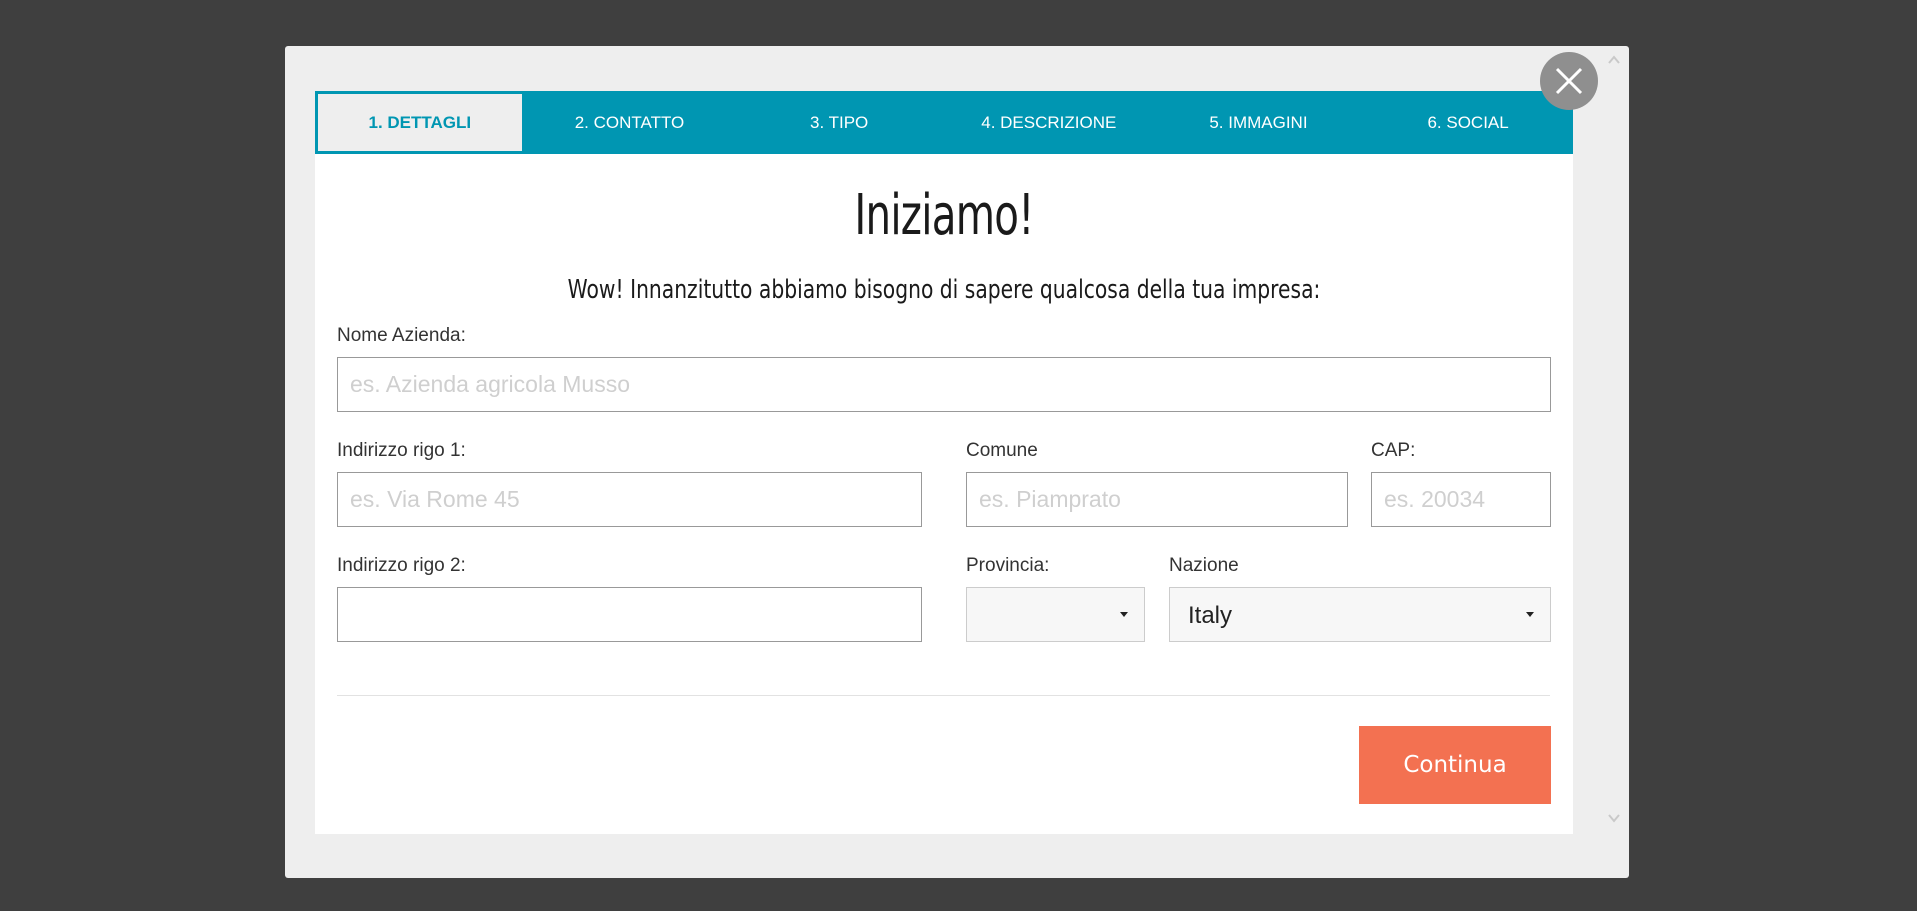  What do you see at coordinates (1210, 615) in the screenshot?
I see `nazione-selected-value: Italy` at bounding box center [1210, 615].